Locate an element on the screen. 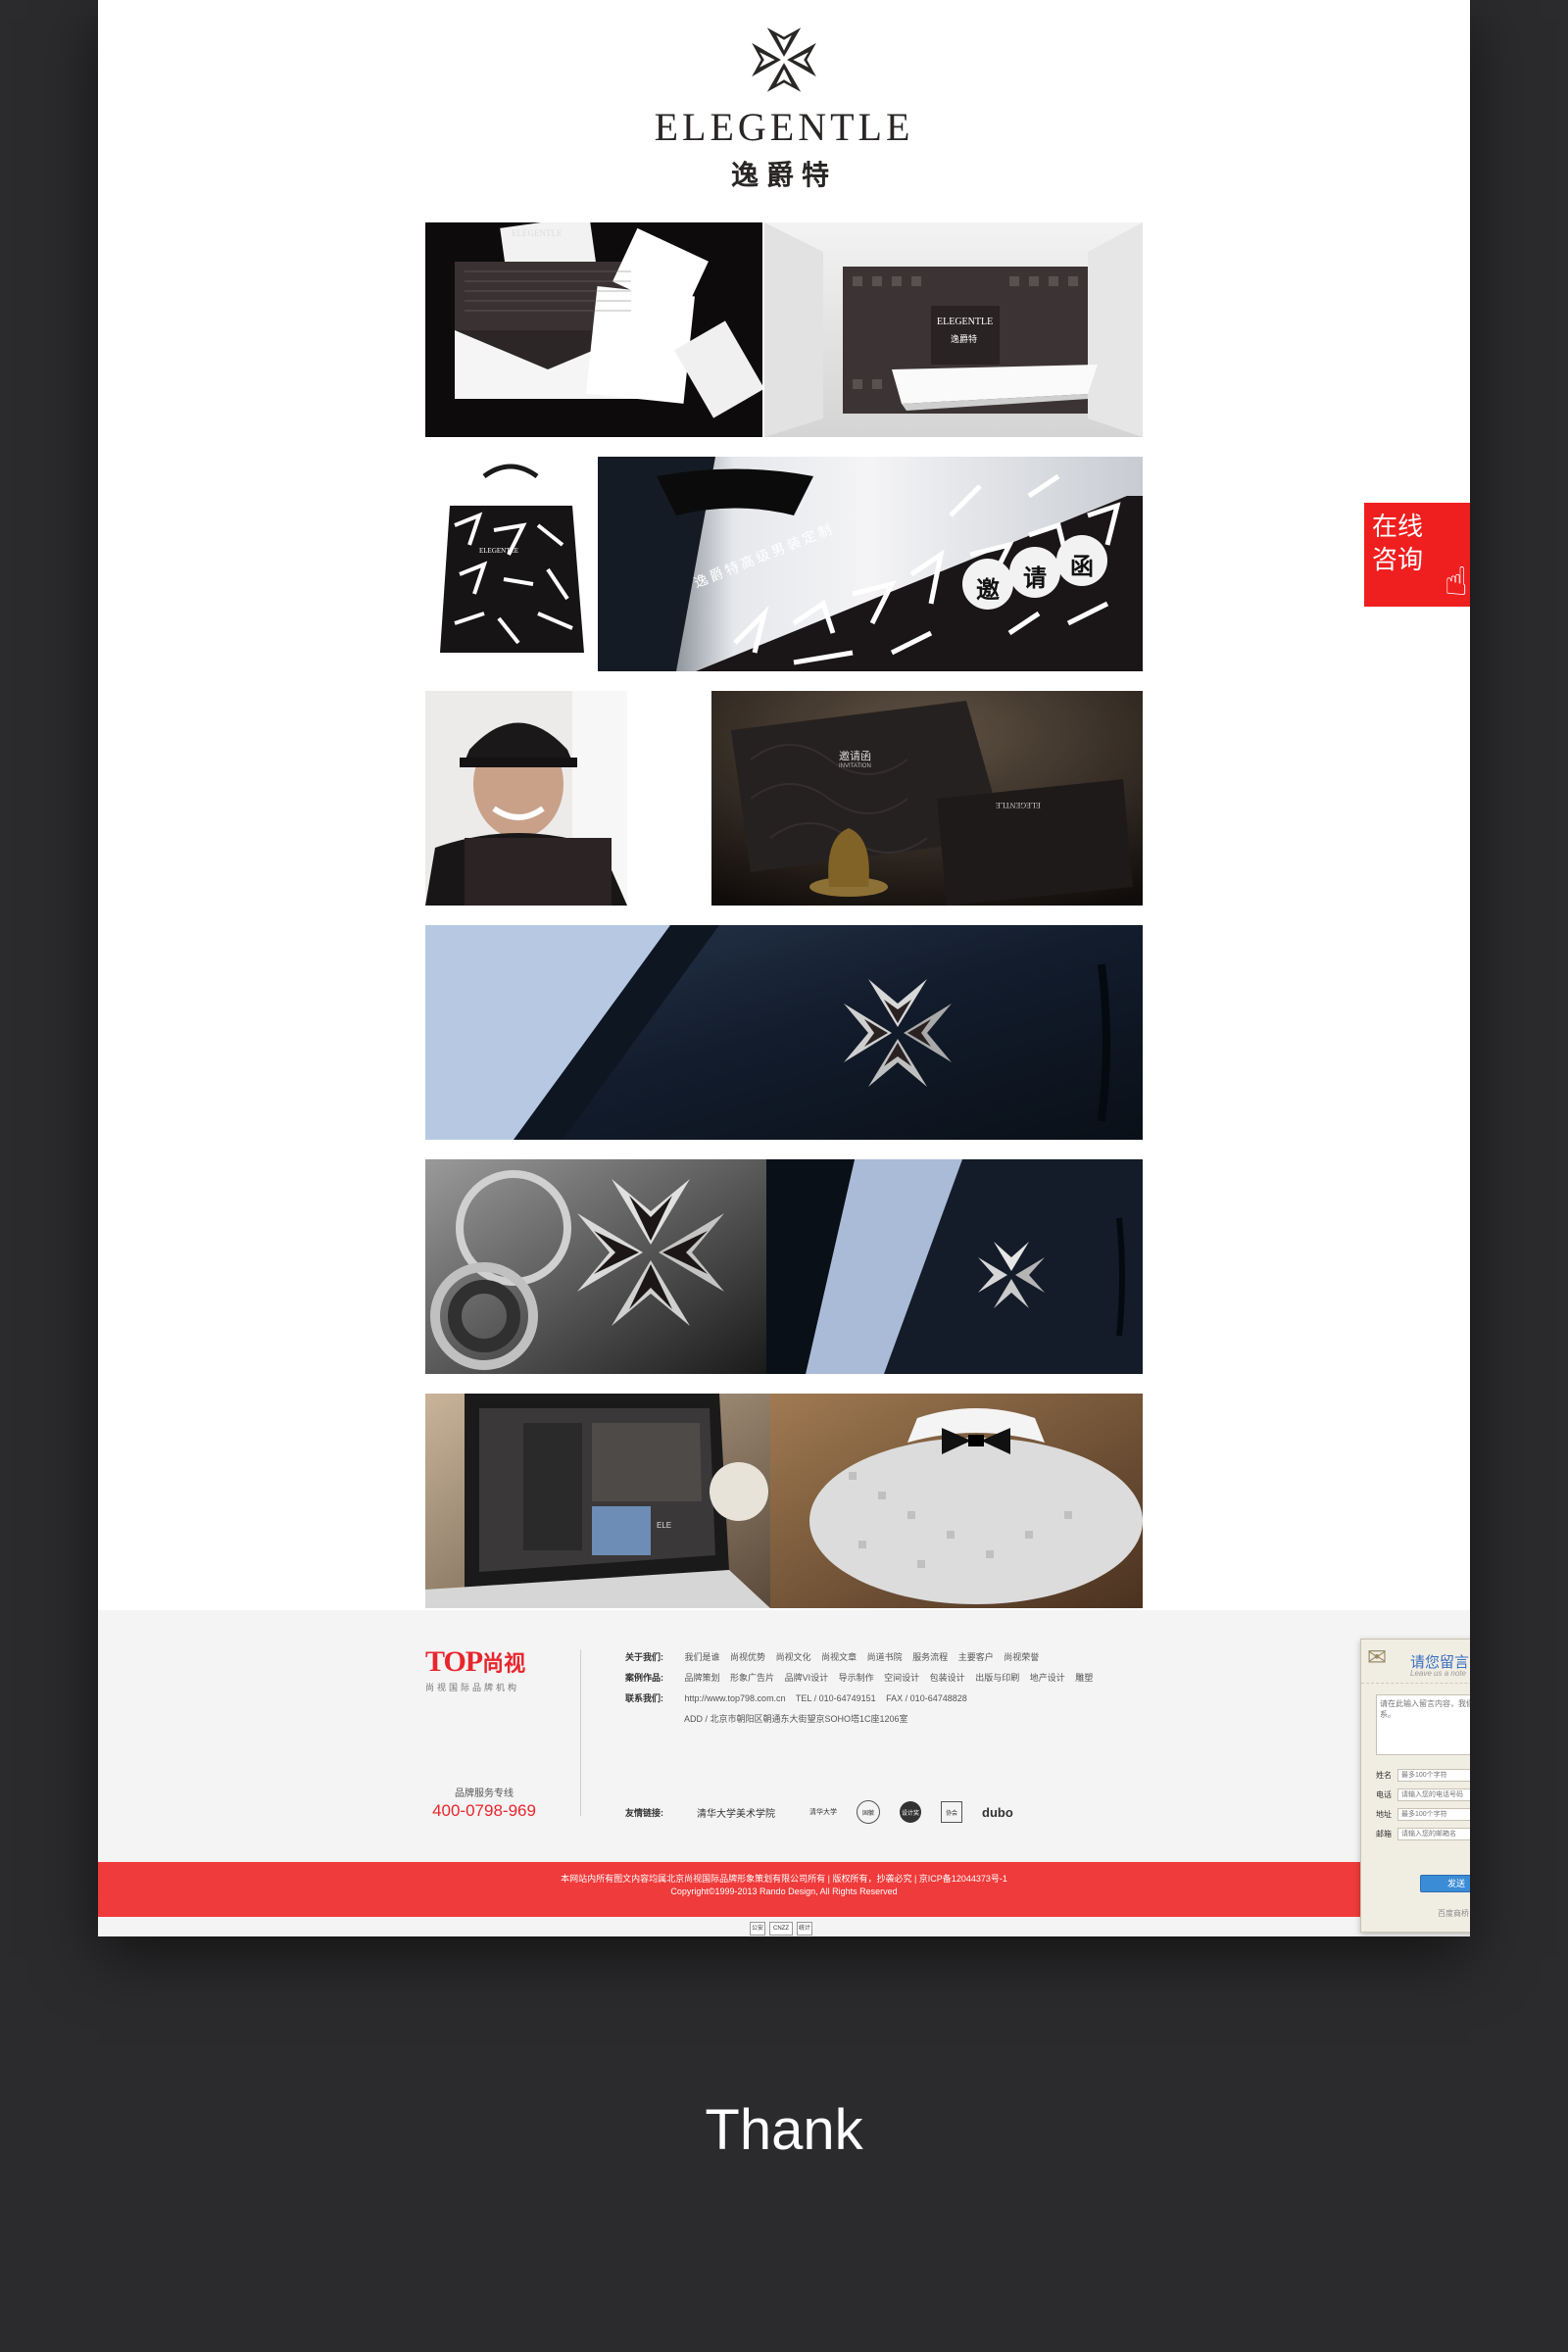 Image resolution: width=1568 pixels, height=2352 pixels. message-textarea is located at coordinates (1423, 1724).